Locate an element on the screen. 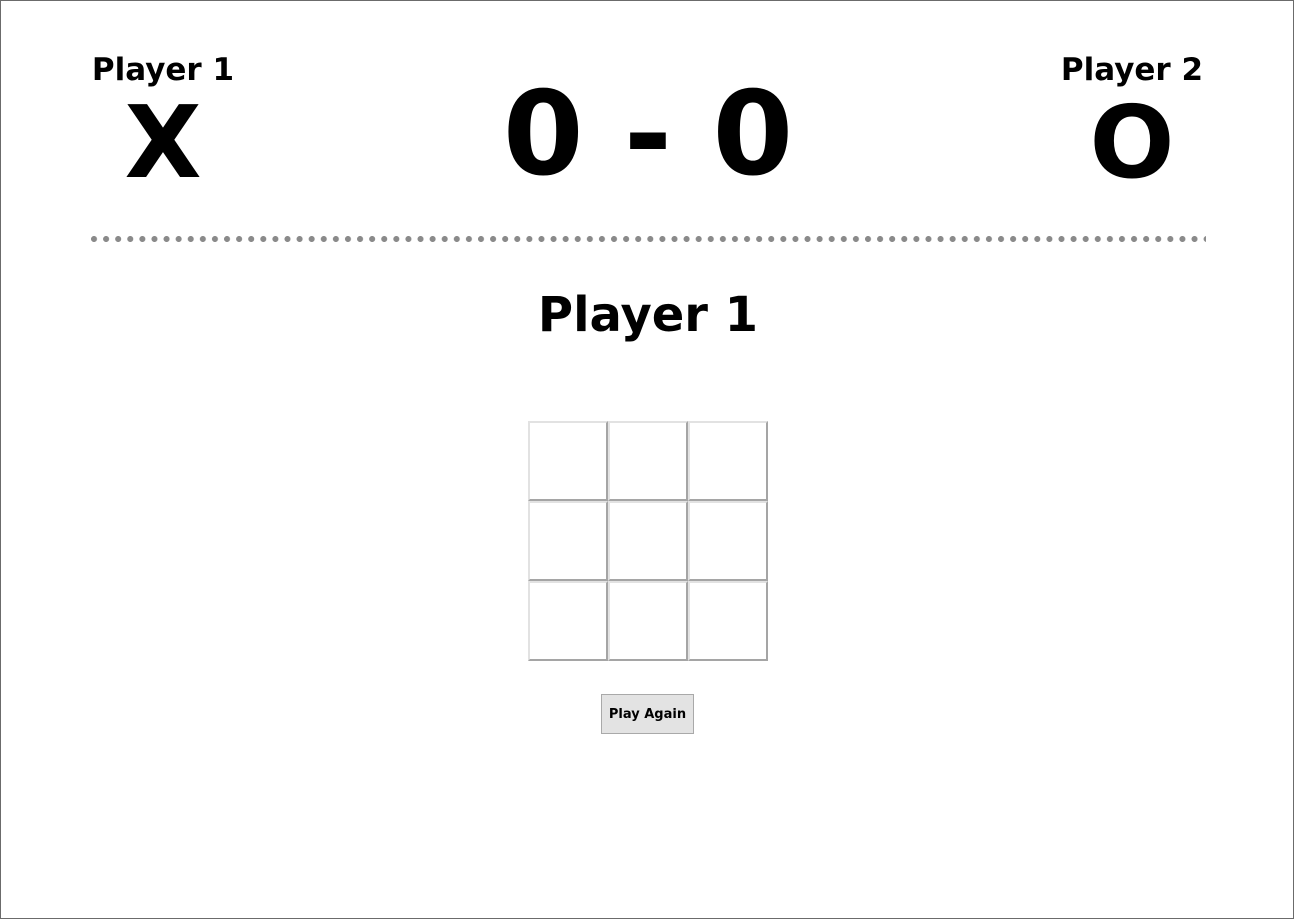 The width and height of the screenshot is (1294, 919). player-1-panel: Player 1 X is located at coordinates (163, 122).